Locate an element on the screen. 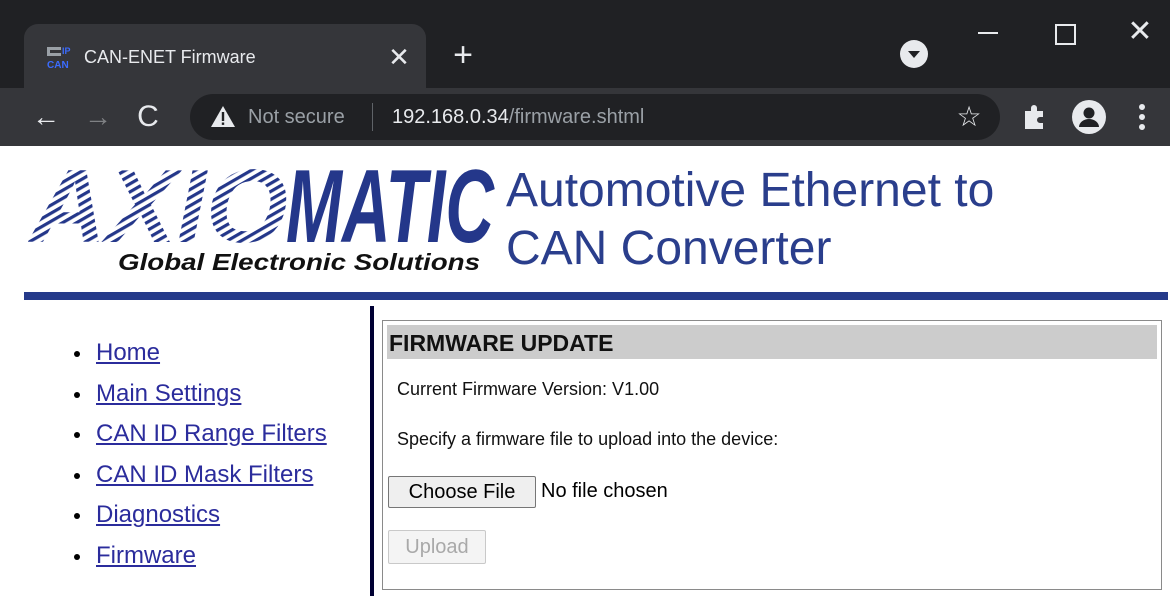 This screenshot has height=596, width=1170. address-bar: Not secure 192.168.0.34/firmware.shtml ☆ is located at coordinates (595, 117).